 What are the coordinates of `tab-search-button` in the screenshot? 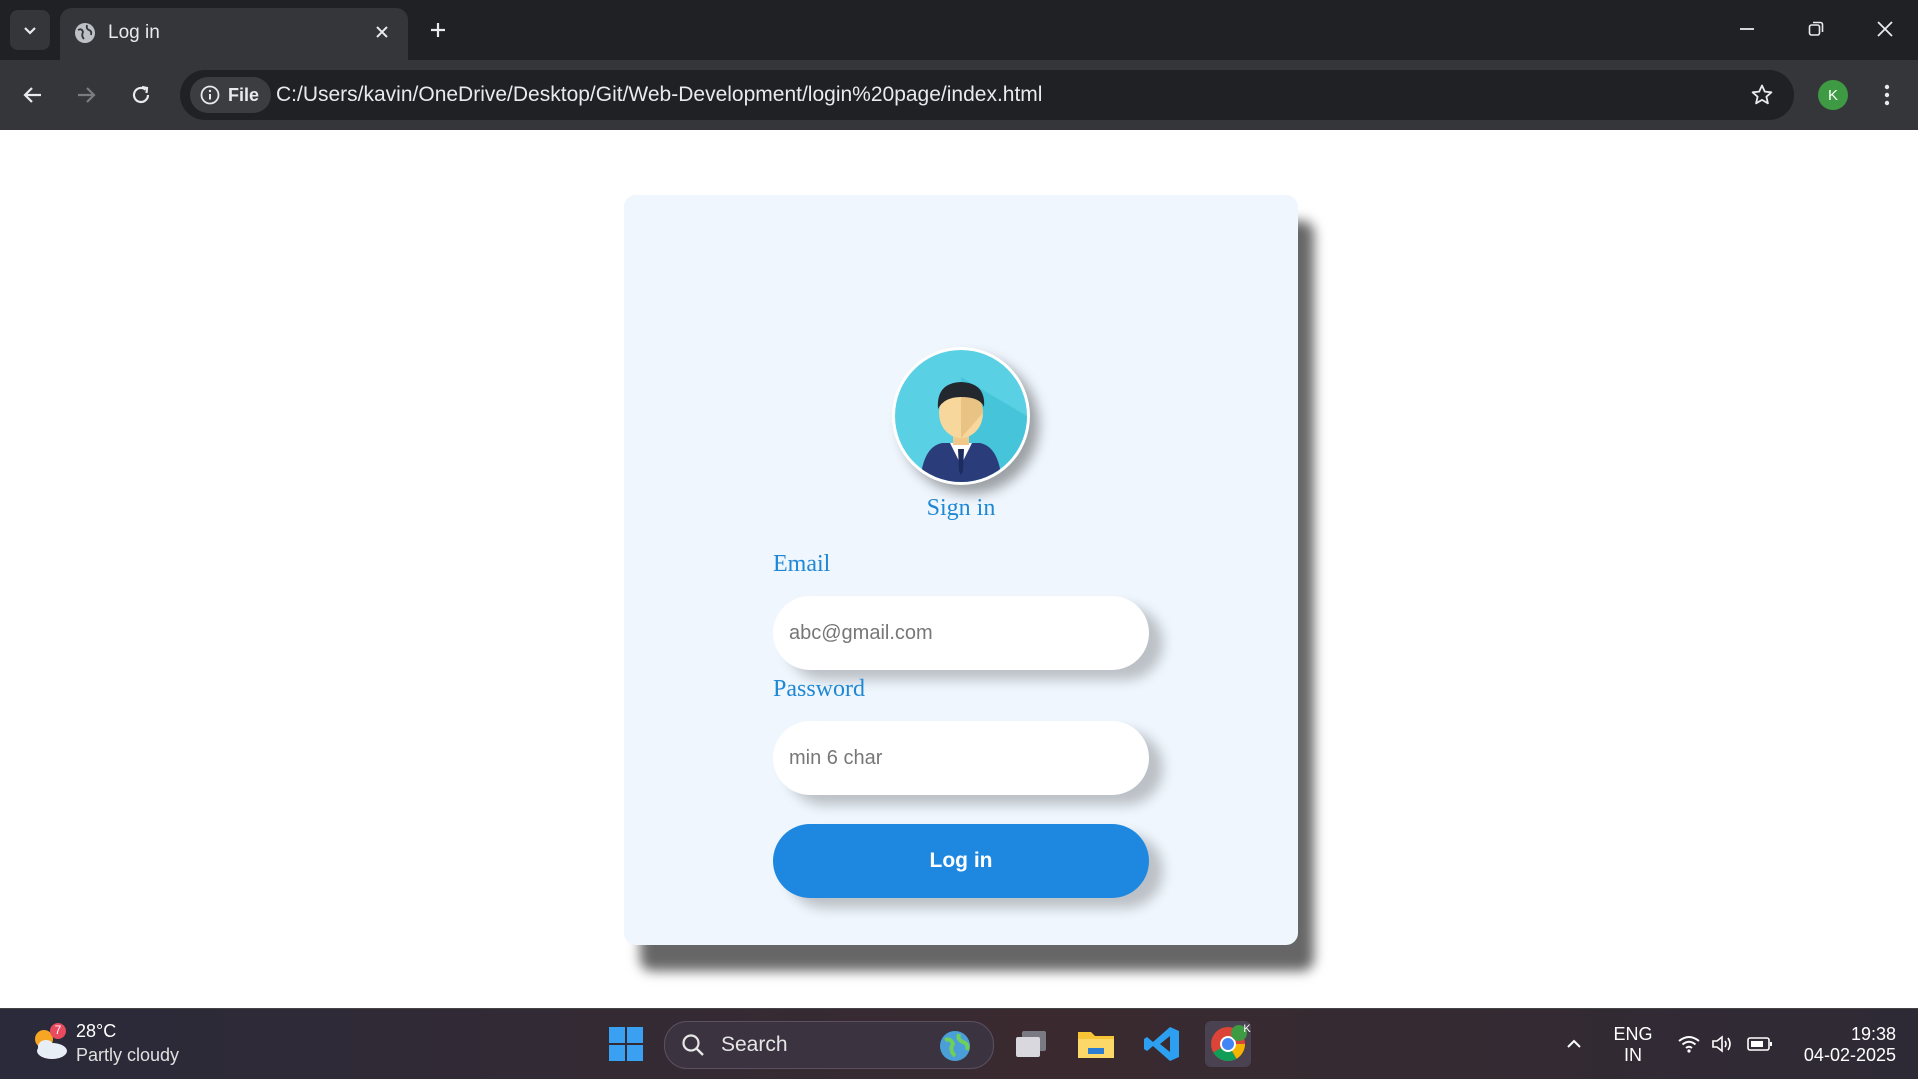 It's located at (30, 30).